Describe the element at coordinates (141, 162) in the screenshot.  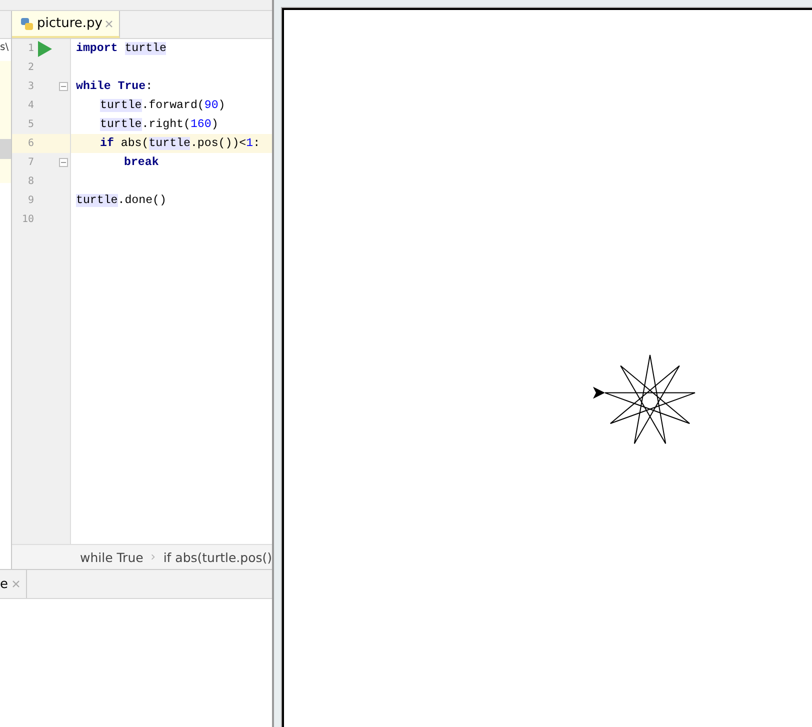
I see `code-line: break` at that location.